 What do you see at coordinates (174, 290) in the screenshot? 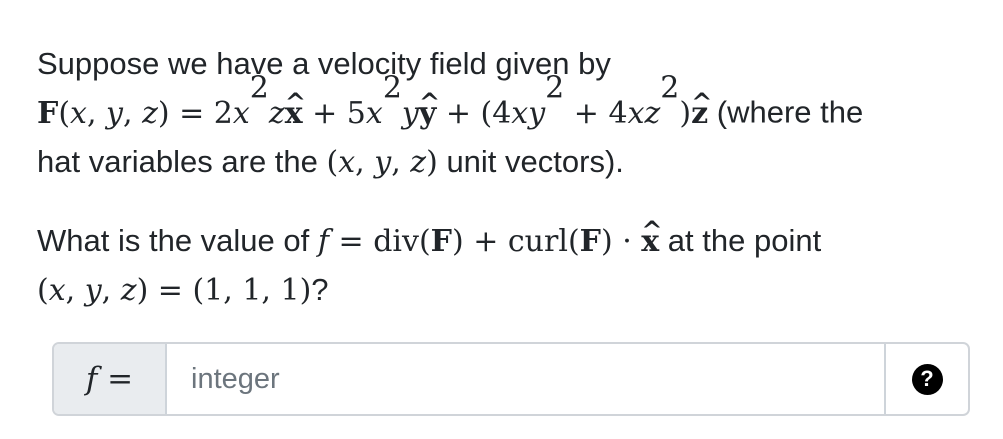
I see `point-formula: (x, y, z) = (1, 1, 1)` at bounding box center [174, 290].